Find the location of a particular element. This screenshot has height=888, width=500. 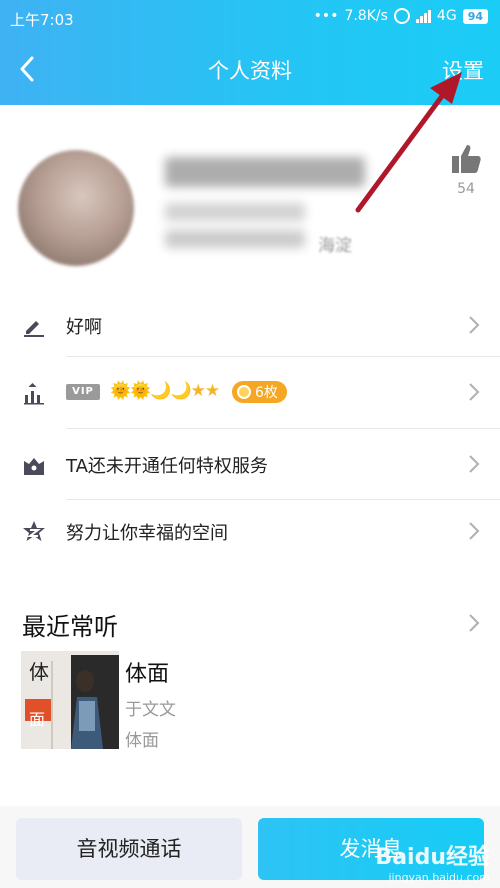

like-button: 54 is located at coordinates (466, 170).